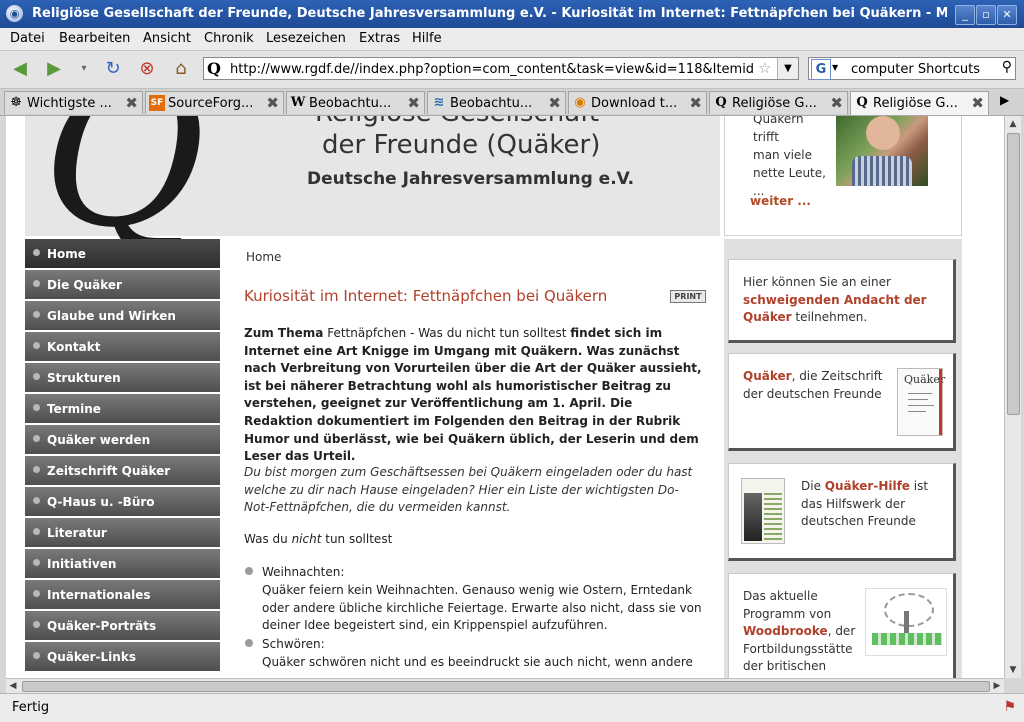 This screenshot has width=1024, height=722. Describe the element at coordinates (1013, 670) in the screenshot. I see `scroll-down-icon: ▼` at that location.